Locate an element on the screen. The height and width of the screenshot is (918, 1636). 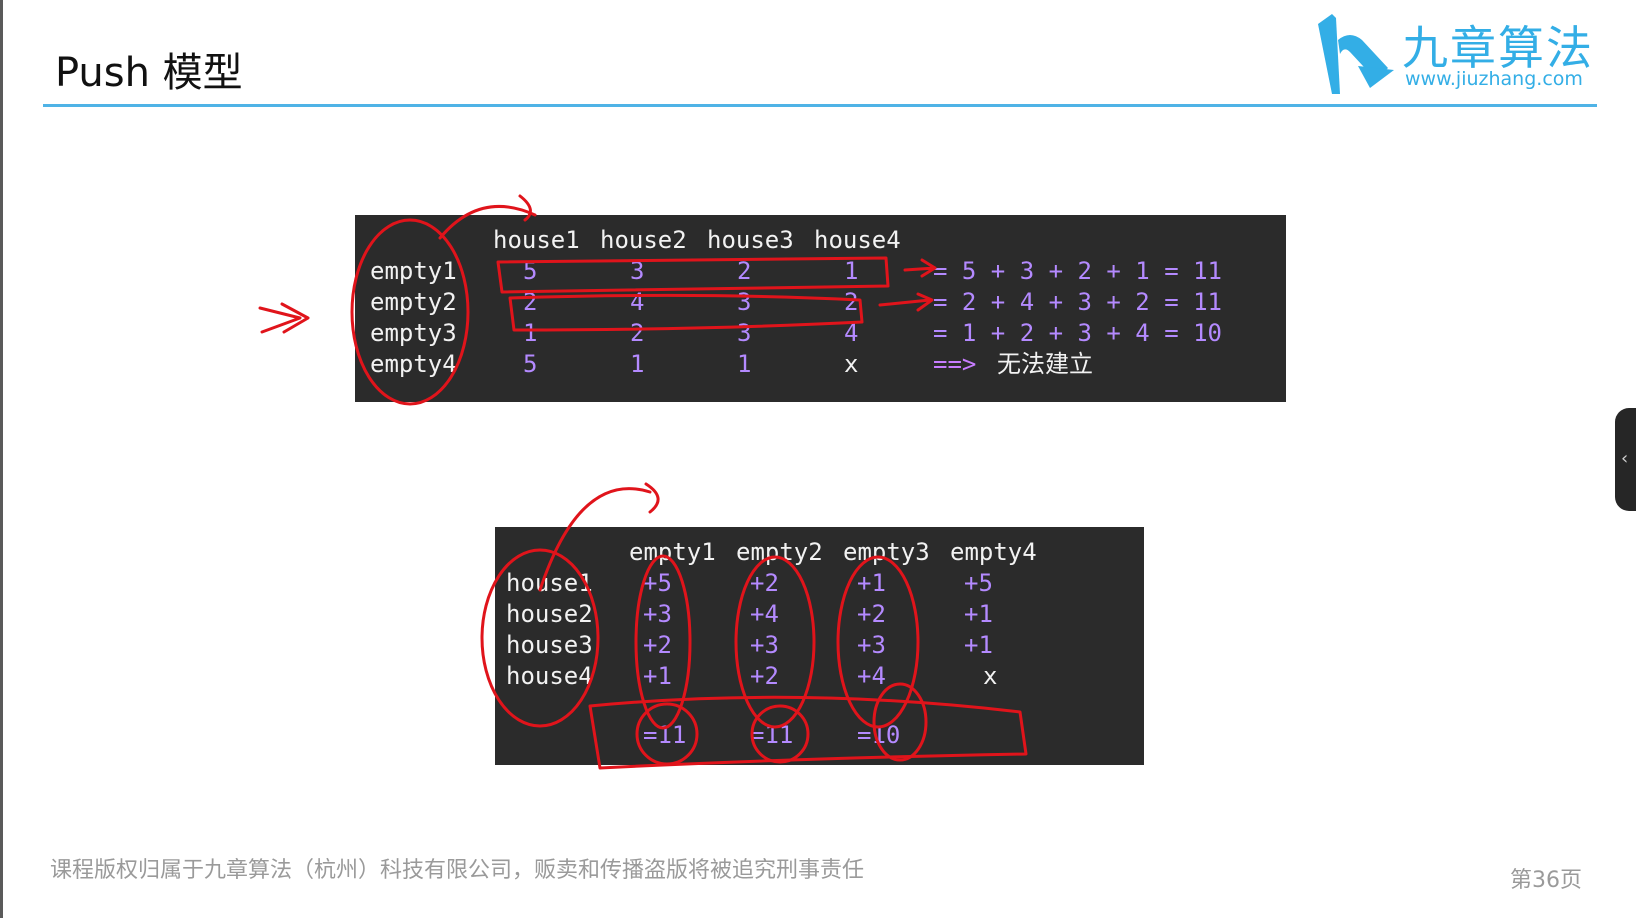
column-total: =10 is located at coordinates (879, 735).